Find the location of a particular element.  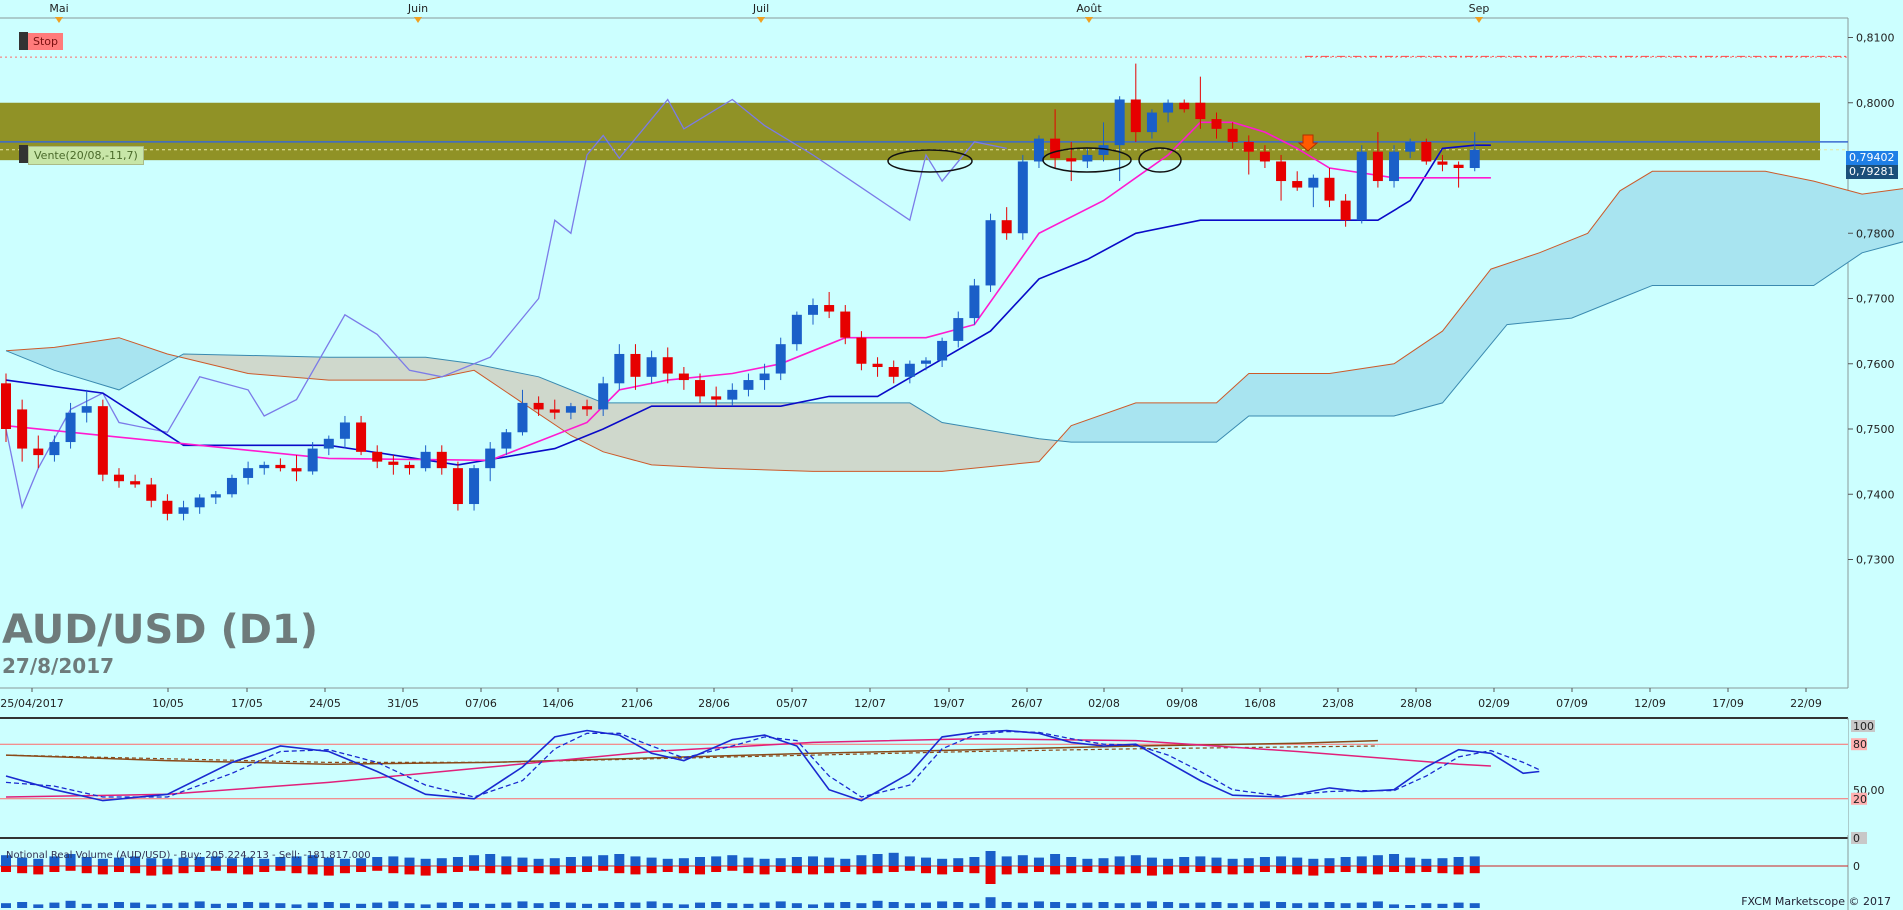

x-tick-label: 19/07 is located at coordinates (949, 703).